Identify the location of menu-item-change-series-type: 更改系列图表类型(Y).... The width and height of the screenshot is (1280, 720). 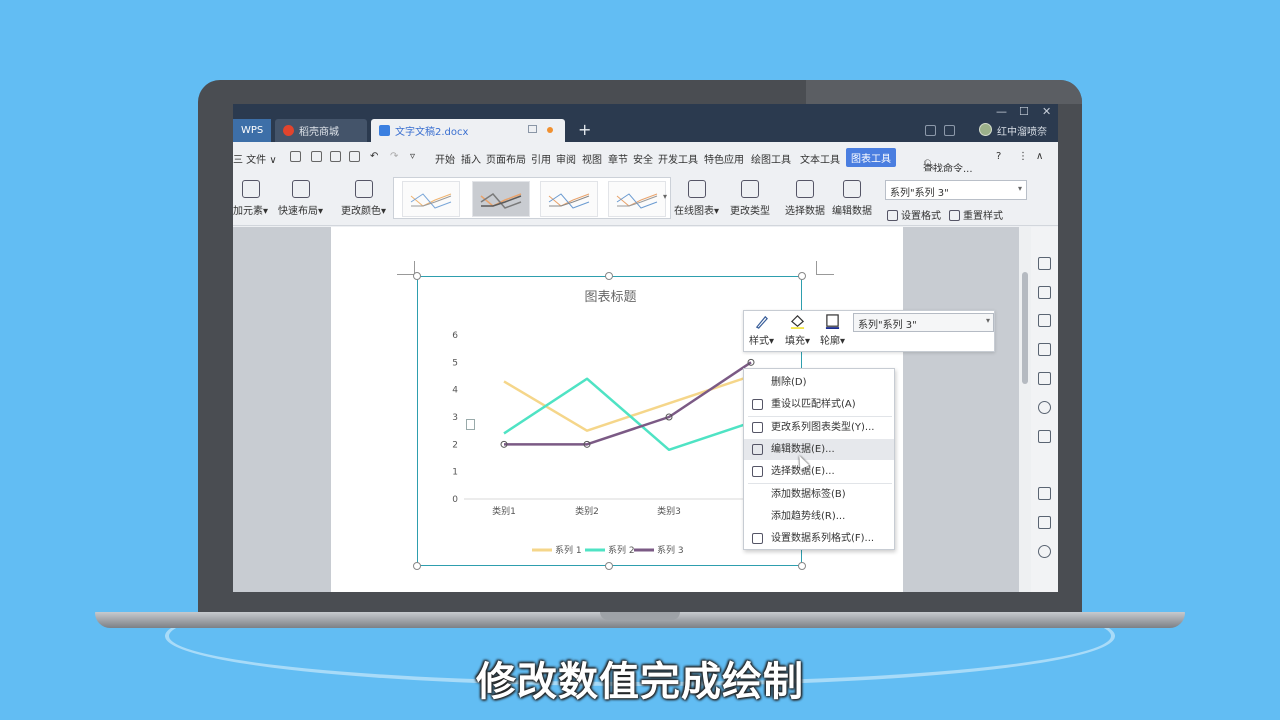
(819, 427).